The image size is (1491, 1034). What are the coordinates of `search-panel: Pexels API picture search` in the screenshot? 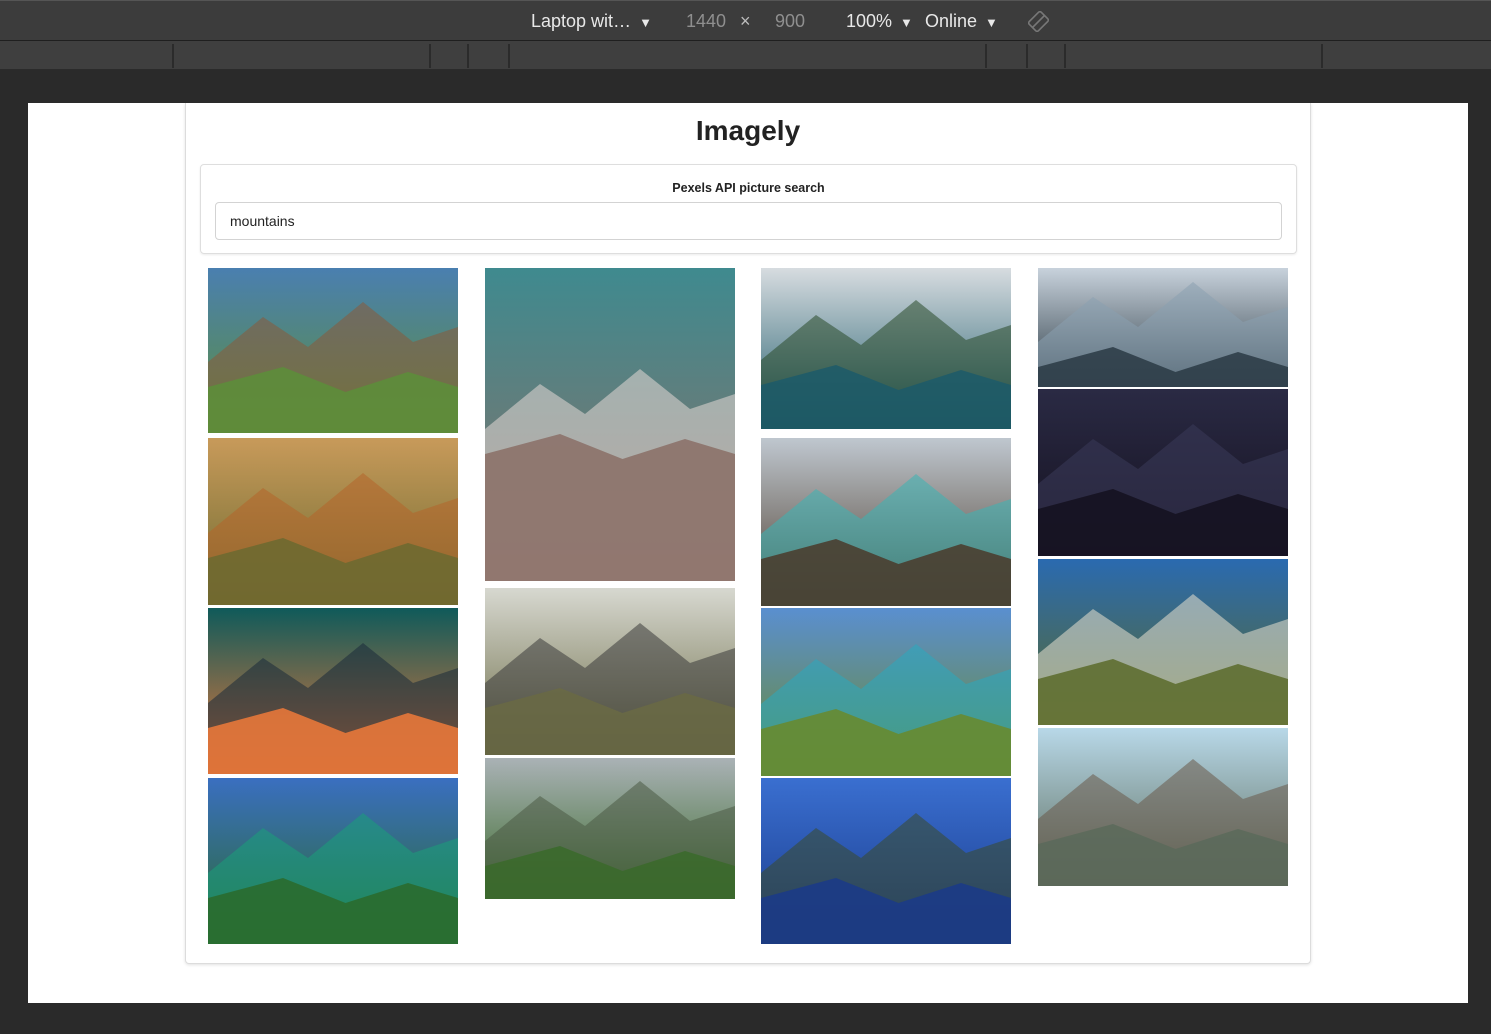 It's located at (748, 209).